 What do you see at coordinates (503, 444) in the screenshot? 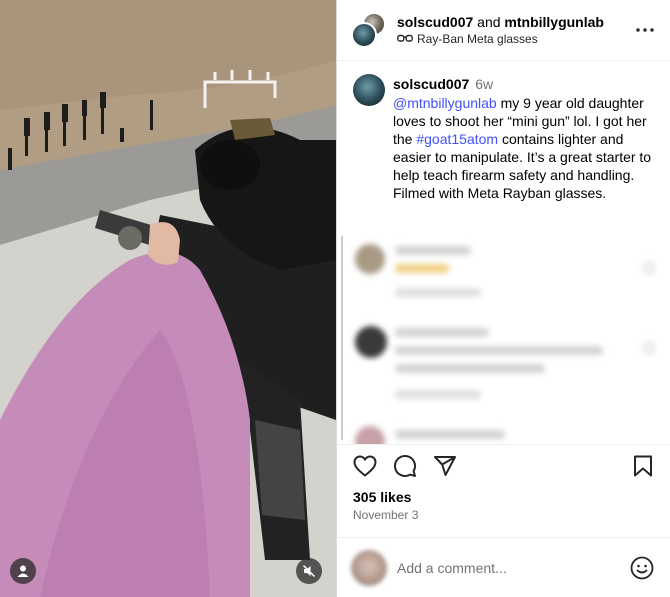
I see `divider` at bounding box center [503, 444].